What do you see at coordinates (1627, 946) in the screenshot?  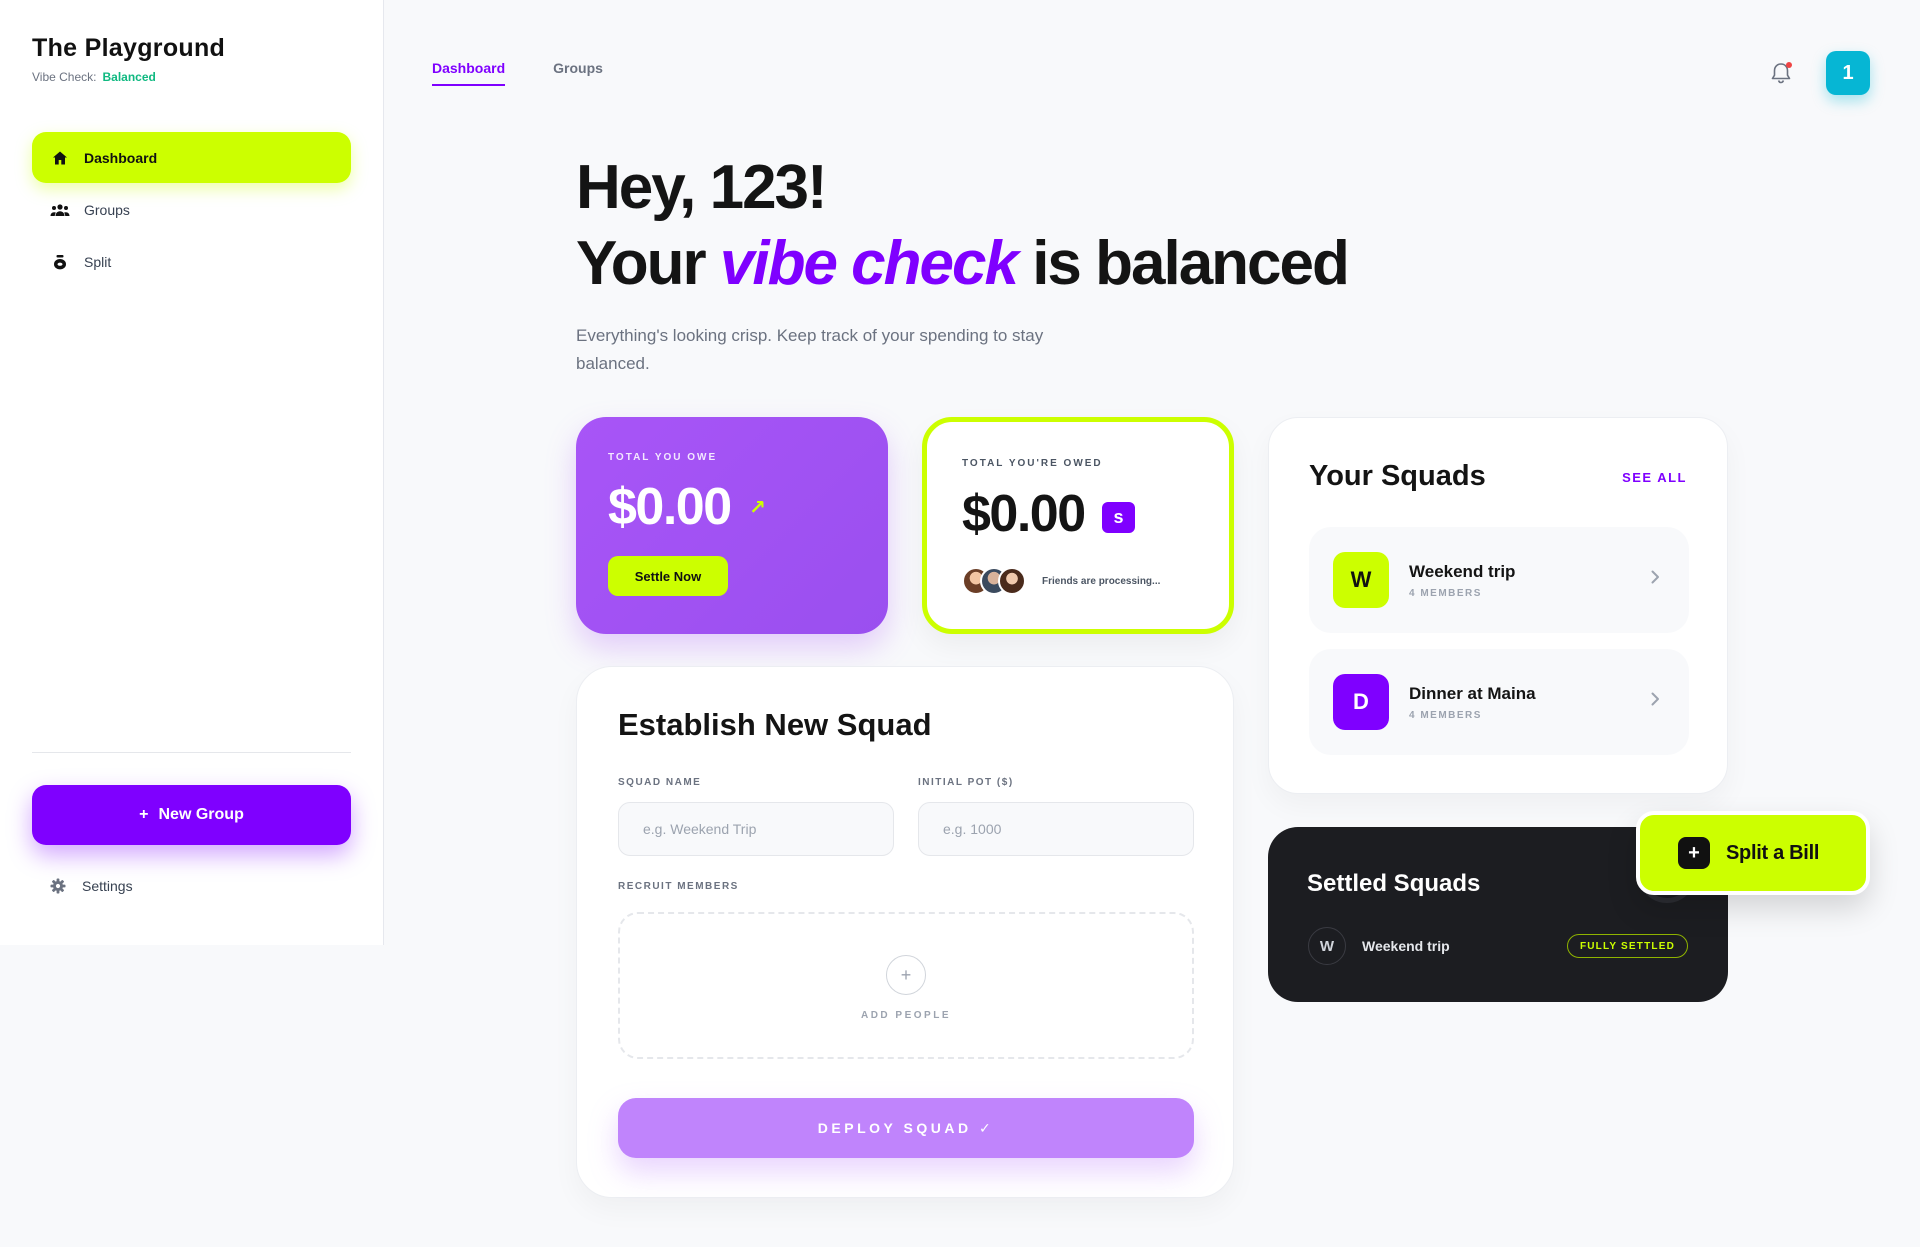 I see `status-badge: FULLY SETTLED` at bounding box center [1627, 946].